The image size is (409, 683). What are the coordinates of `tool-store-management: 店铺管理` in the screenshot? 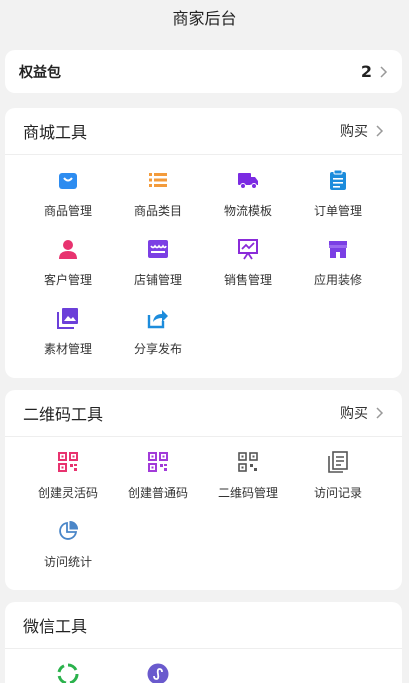 It's located at (158, 263).